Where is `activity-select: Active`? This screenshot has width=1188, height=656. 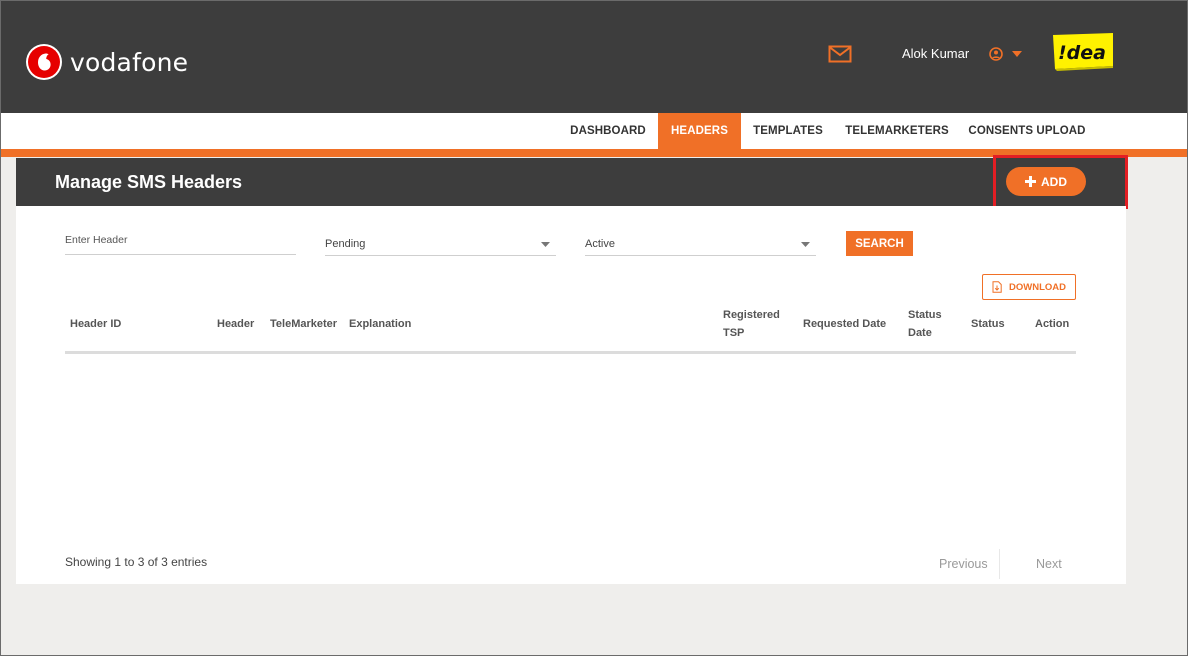
activity-select: Active is located at coordinates (700, 243).